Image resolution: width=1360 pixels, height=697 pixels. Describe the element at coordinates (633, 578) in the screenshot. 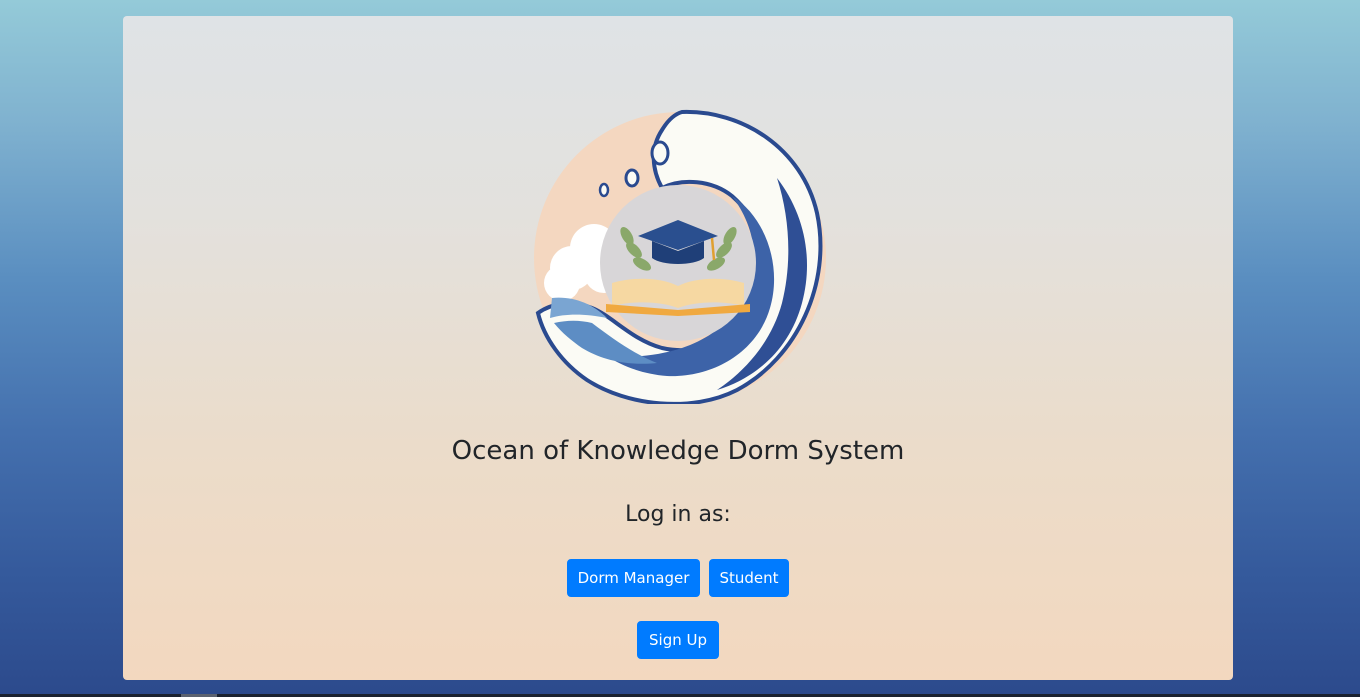

I see `dorm-manager-button: Dorm Manager` at that location.